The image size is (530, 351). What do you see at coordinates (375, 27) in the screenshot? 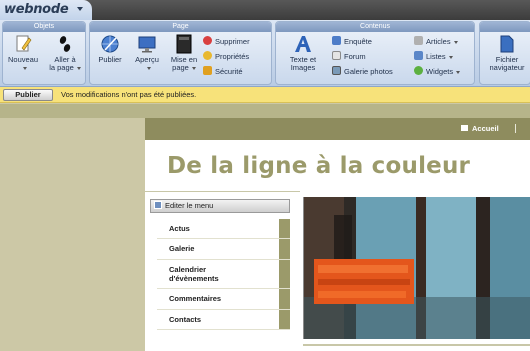
I see `group-title-contenus: Contenus` at bounding box center [375, 27].